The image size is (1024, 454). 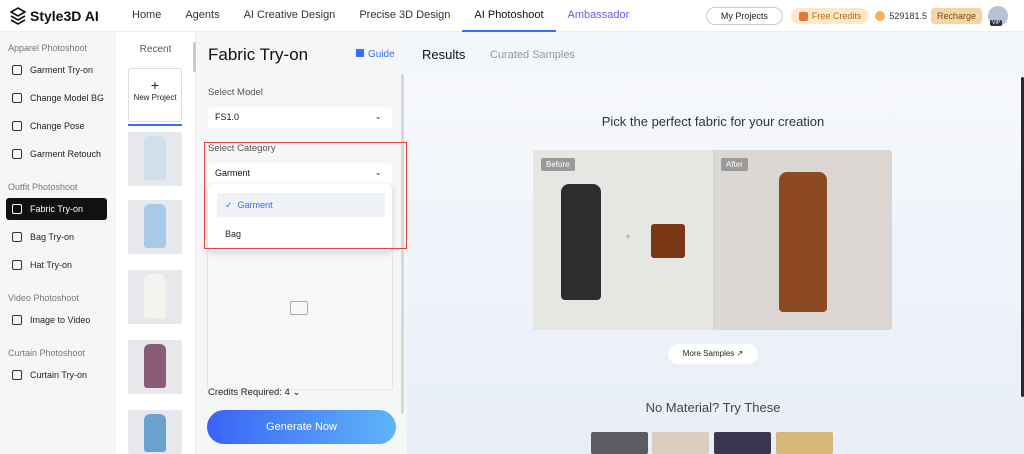 I want to click on hat-icon, so click(x=17, y=265).